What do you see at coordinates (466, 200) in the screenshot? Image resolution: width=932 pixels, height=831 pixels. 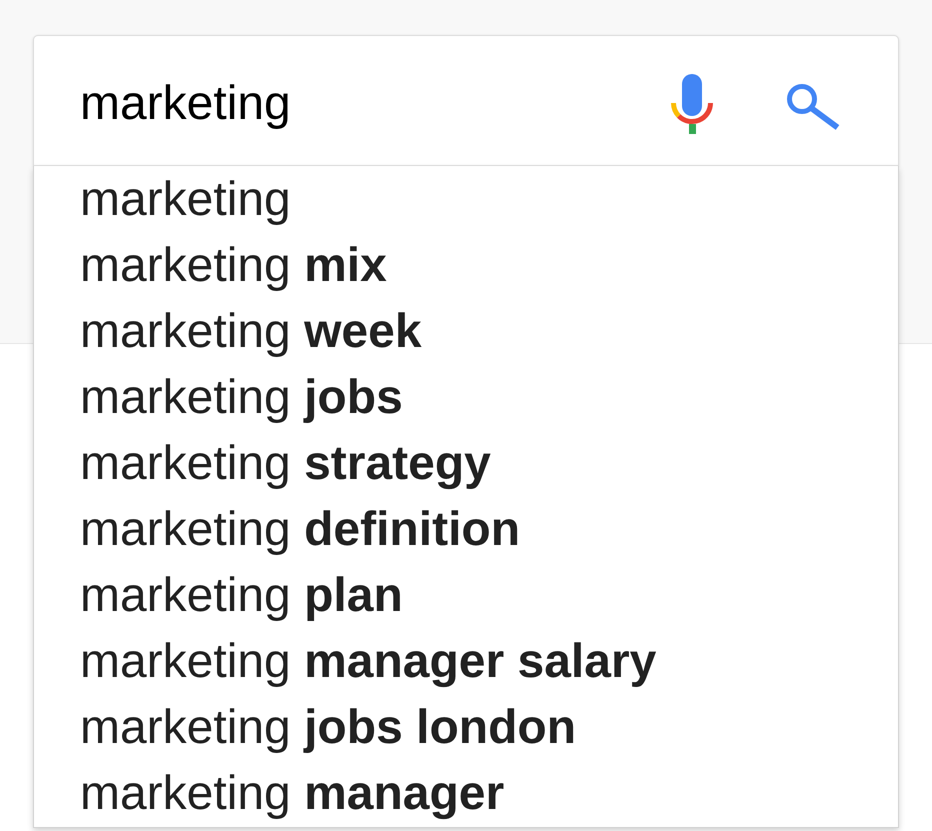 I see `suggestion-item: marketing` at bounding box center [466, 200].